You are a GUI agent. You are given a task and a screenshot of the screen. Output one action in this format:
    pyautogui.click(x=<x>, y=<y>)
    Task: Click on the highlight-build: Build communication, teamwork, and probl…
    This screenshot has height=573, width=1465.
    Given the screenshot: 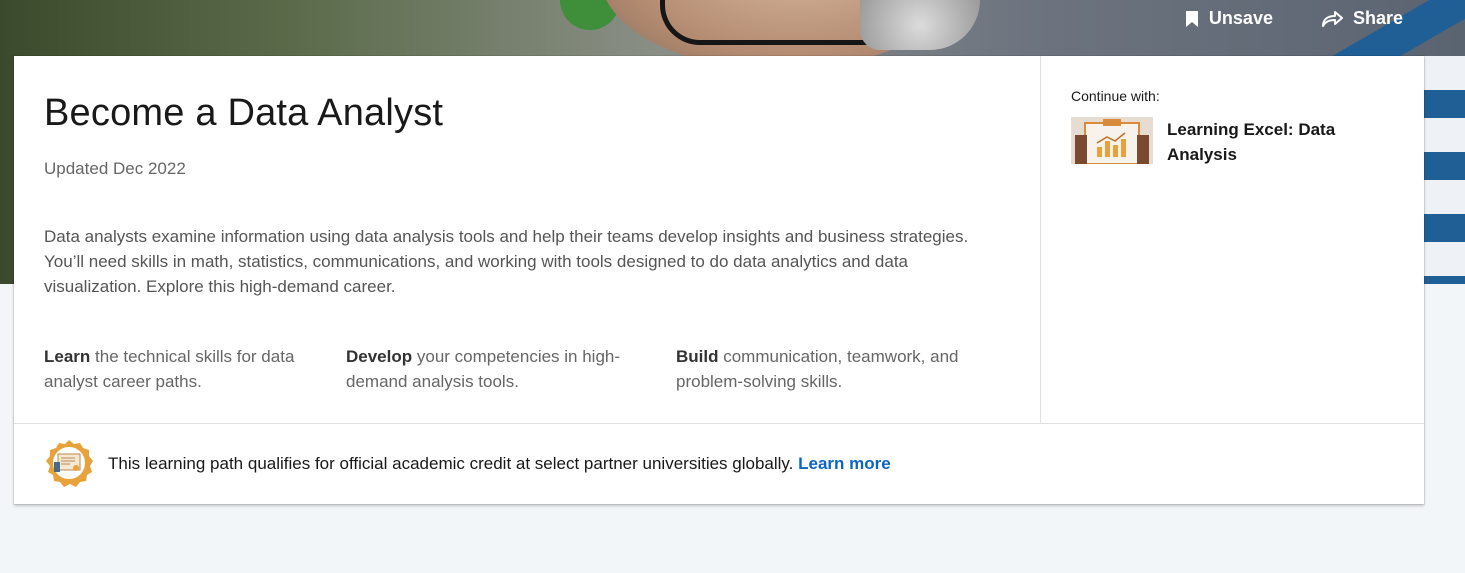 What is the action you would take?
    pyautogui.click(x=826, y=369)
    